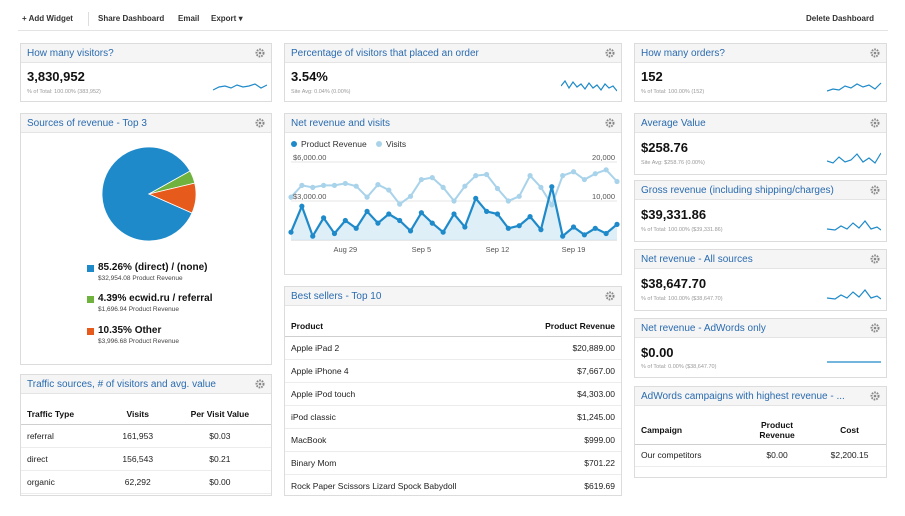 Image resolution: width=905 pixels, height=516 pixels. What do you see at coordinates (146, 482) in the screenshot?
I see `table-row: organic 62,292 $0.00` at bounding box center [146, 482].